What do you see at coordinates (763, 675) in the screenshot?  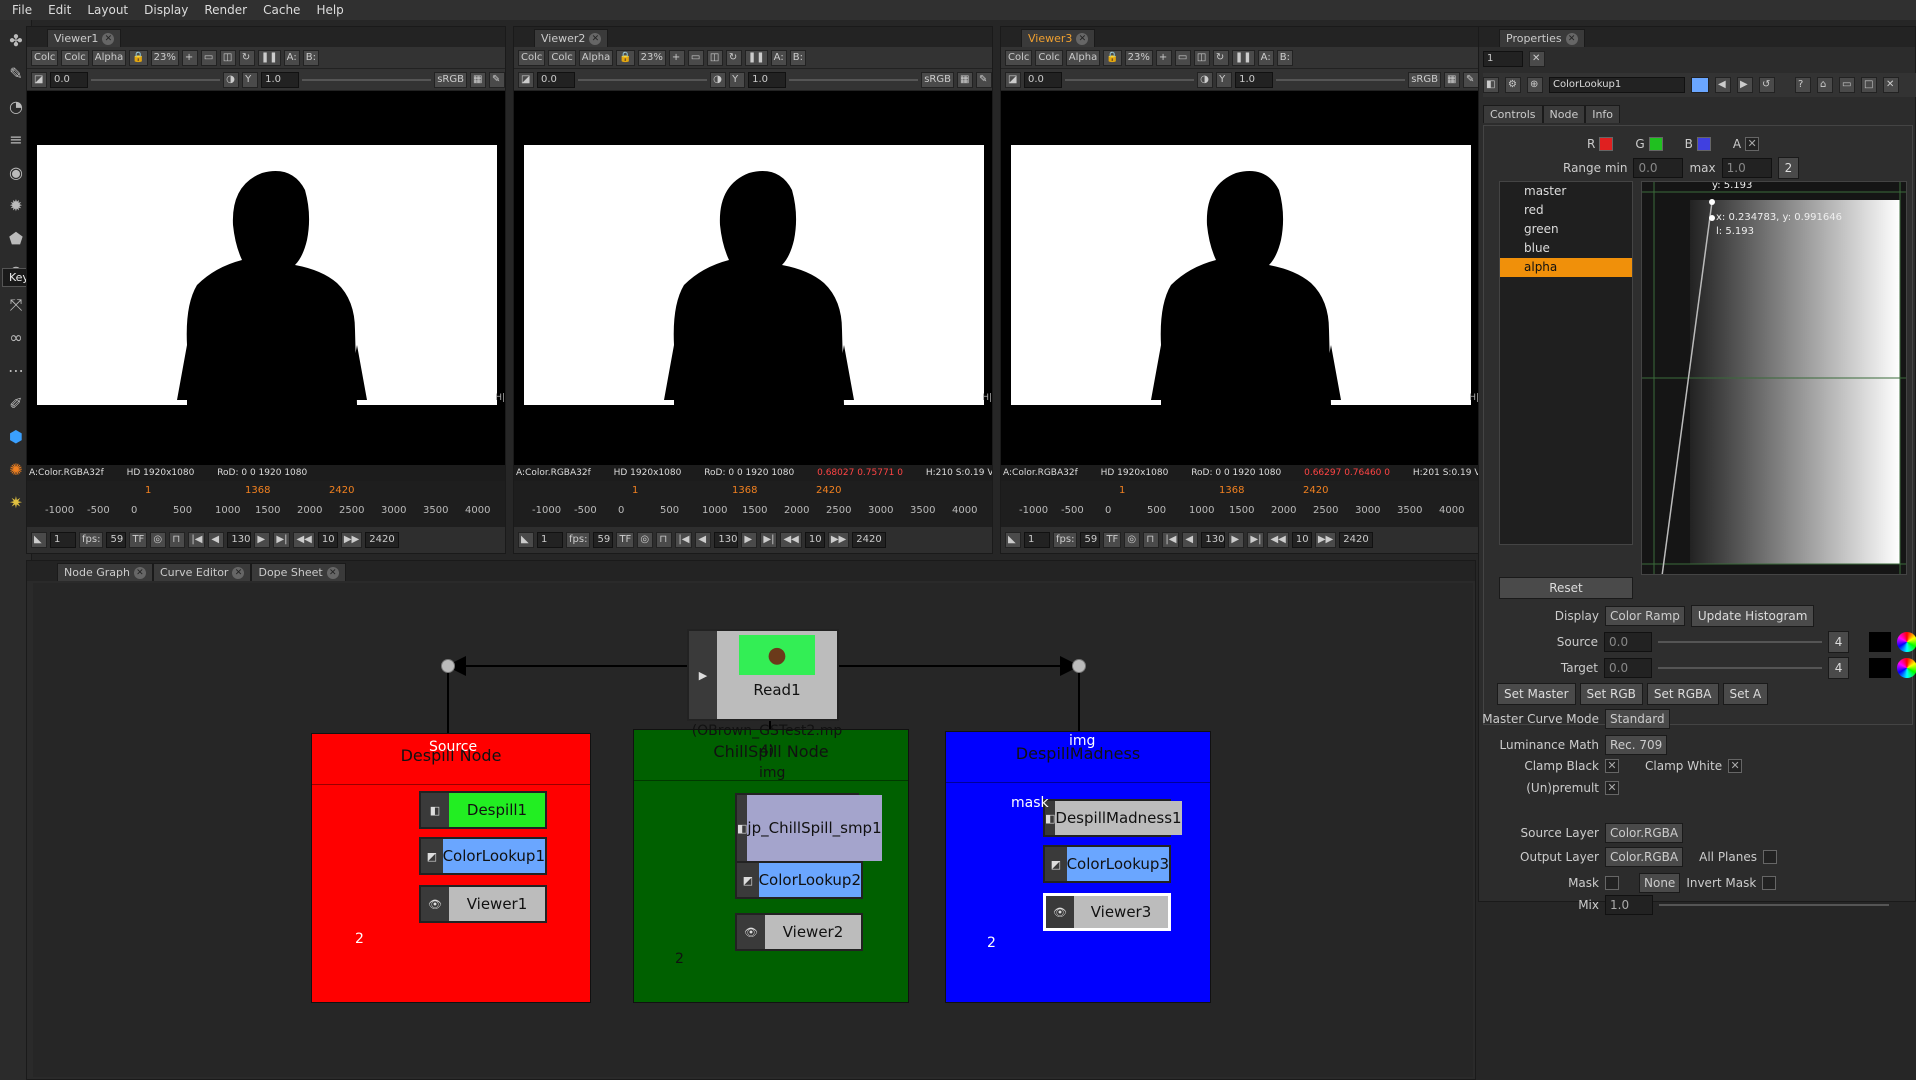 I see `node-read1: ▶ ● Read1` at bounding box center [763, 675].